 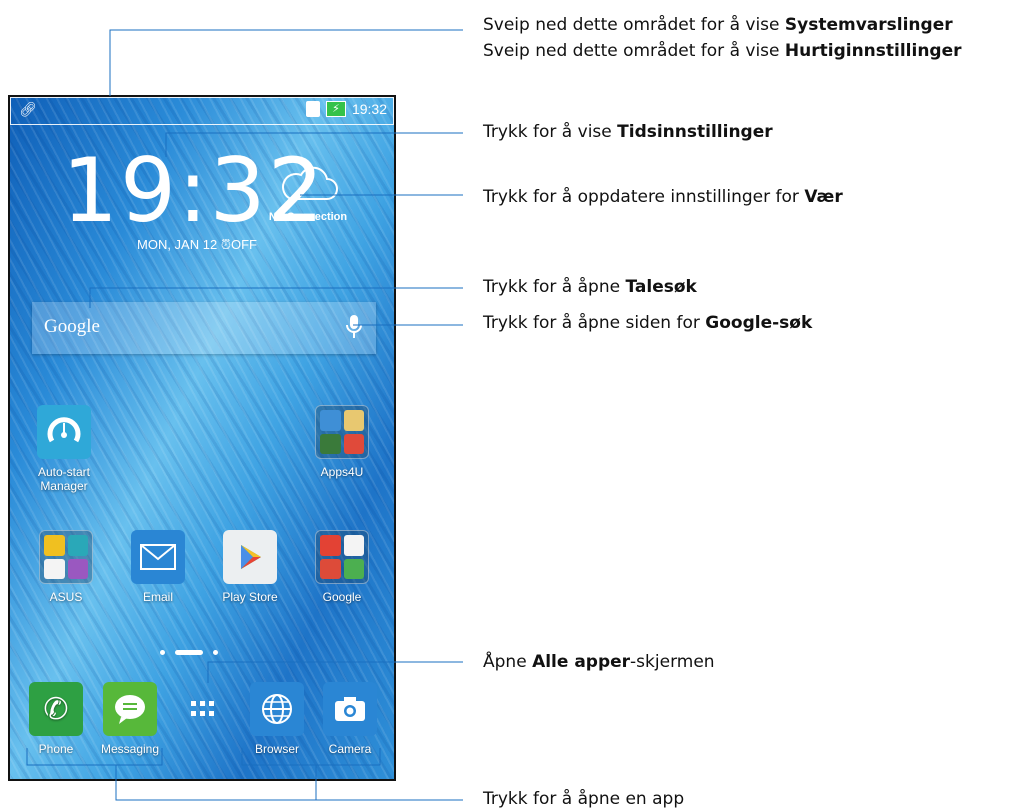 What do you see at coordinates (594, 323) in the screenshot?
I see `annotation-text: Trykk for å åpne siden for` at bounding box center [594, 323].